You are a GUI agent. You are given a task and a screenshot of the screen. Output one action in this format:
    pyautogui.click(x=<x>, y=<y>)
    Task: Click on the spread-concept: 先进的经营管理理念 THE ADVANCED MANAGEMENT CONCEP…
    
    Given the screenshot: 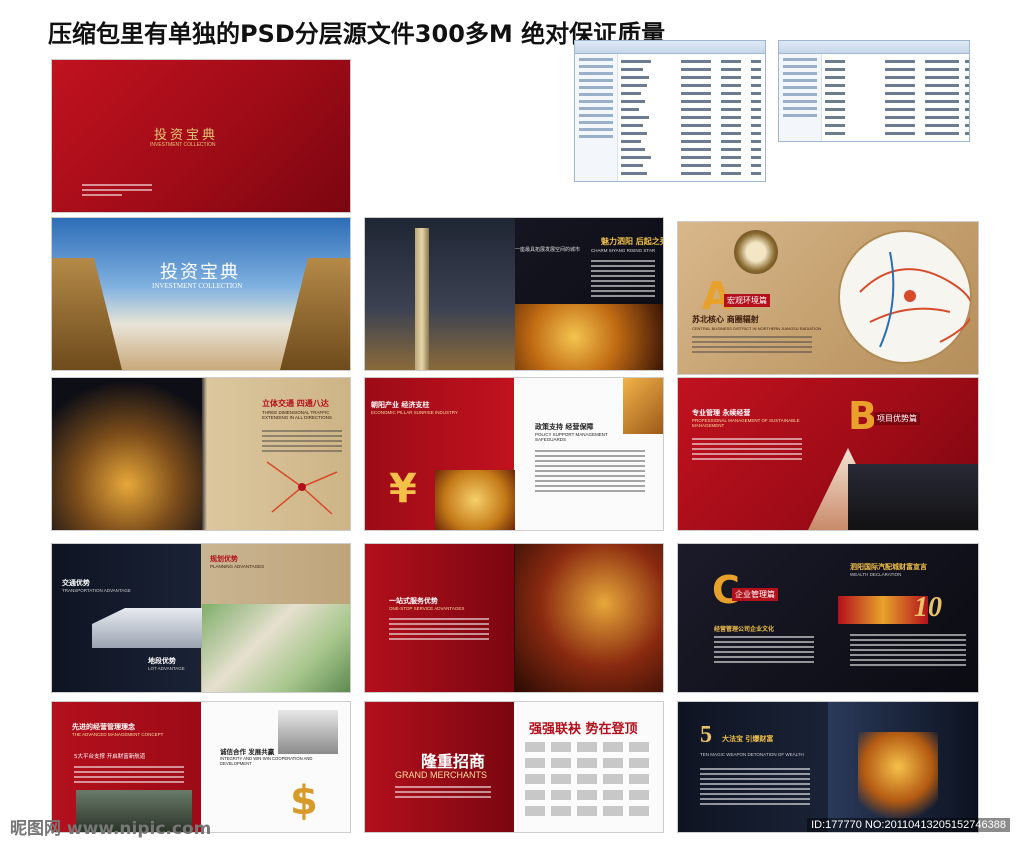 What is the action you would take?
    pyautogui.click(x=201, y=767)
    